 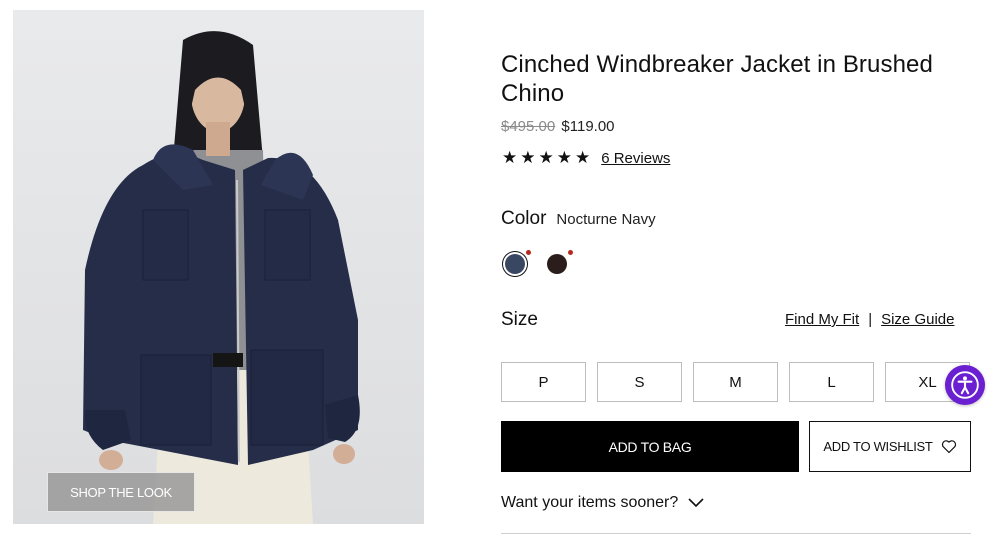 I want to click on add-to-bag-label: ADD TO BAG, so click(x=650, y=446).